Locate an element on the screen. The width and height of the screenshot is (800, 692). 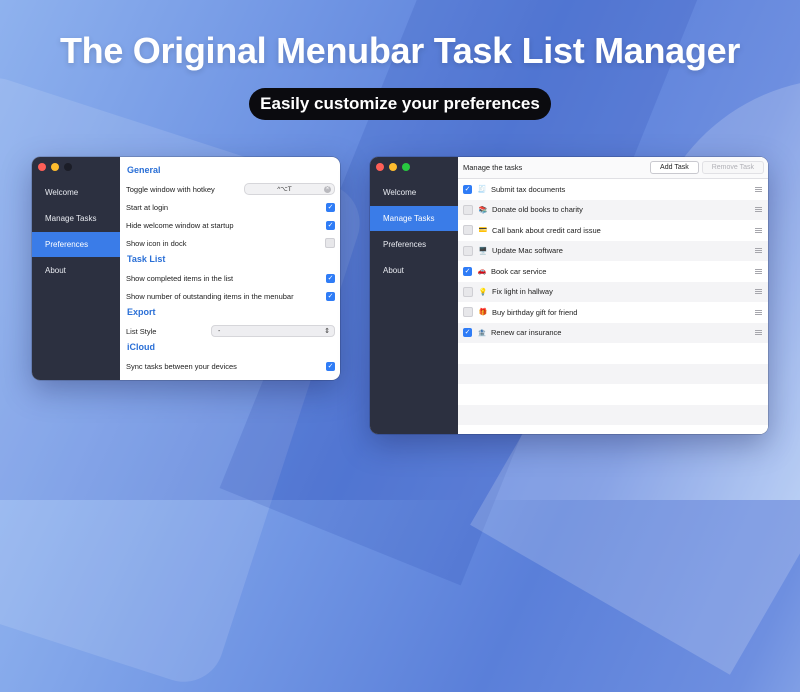
setting-row: Sync tasks between your devices ✓ is located at coordinates (230, 366).